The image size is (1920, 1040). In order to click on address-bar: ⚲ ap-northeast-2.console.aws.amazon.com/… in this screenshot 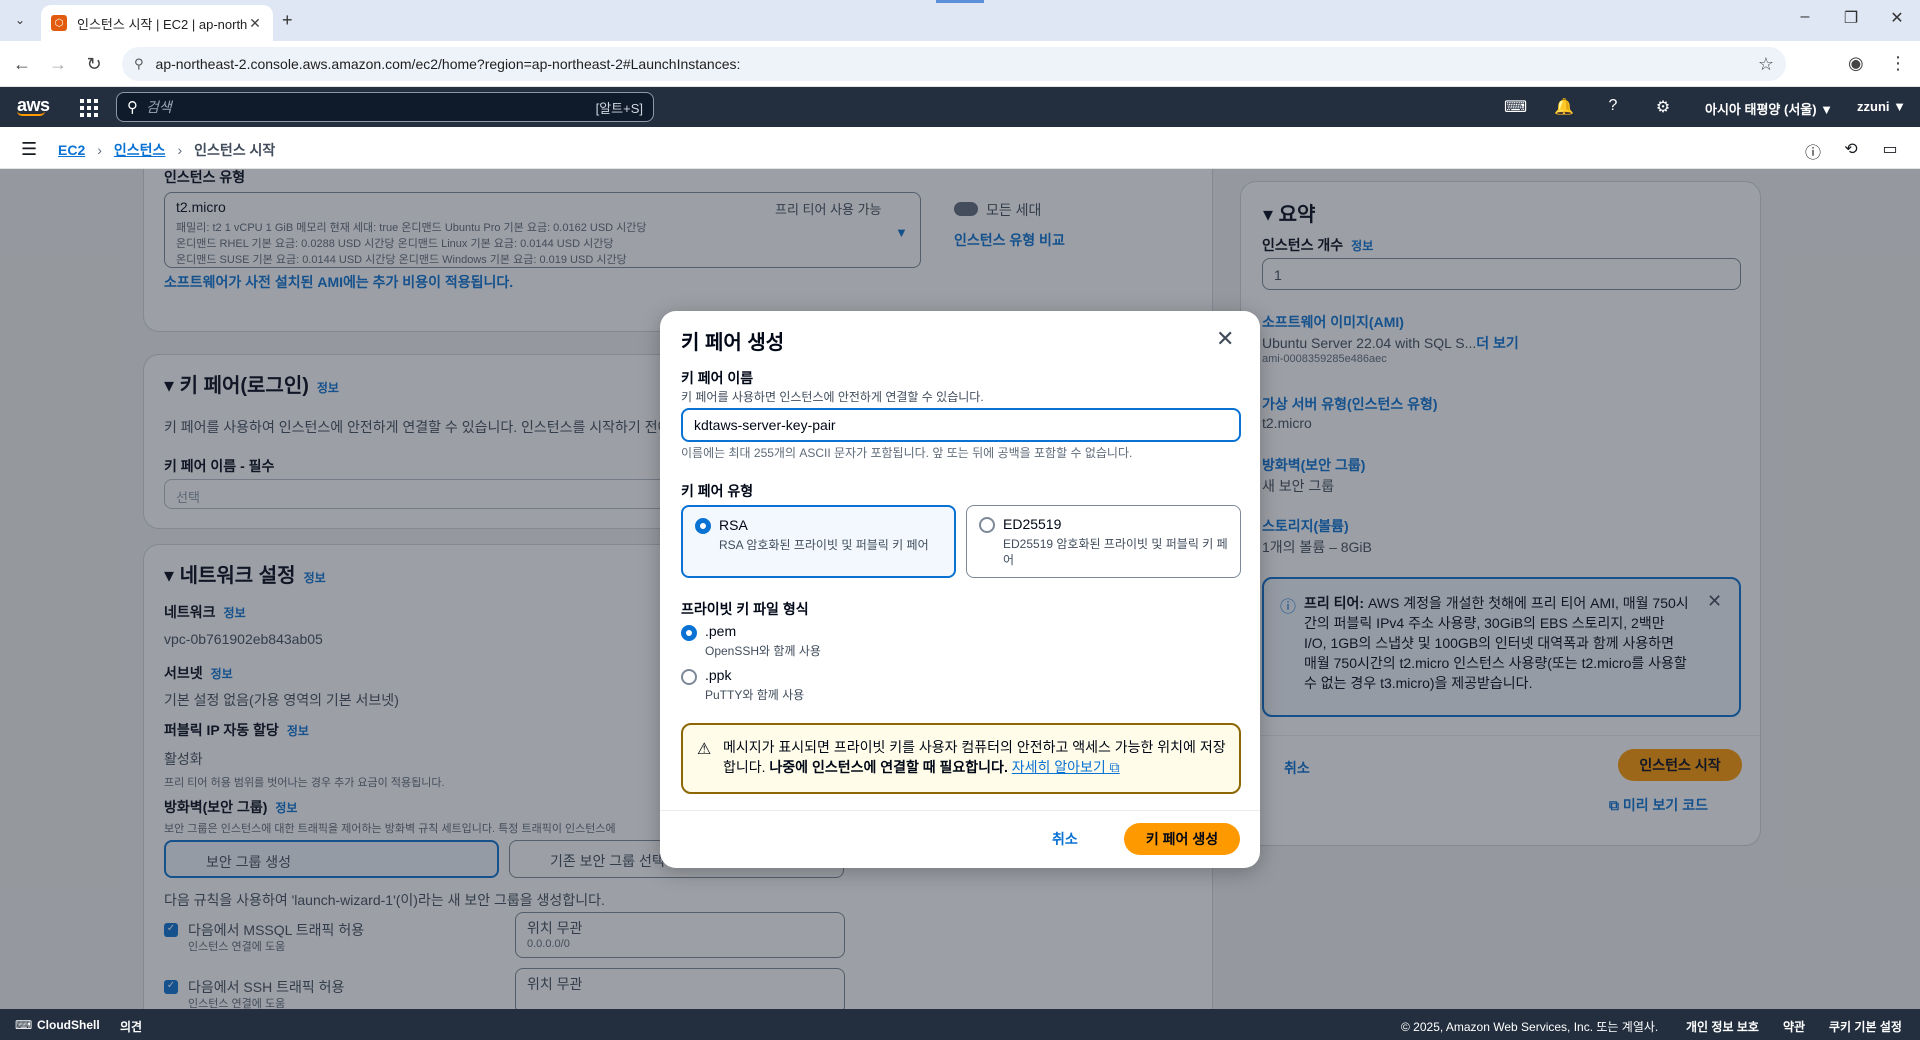, I will do `click(954, 64)`.